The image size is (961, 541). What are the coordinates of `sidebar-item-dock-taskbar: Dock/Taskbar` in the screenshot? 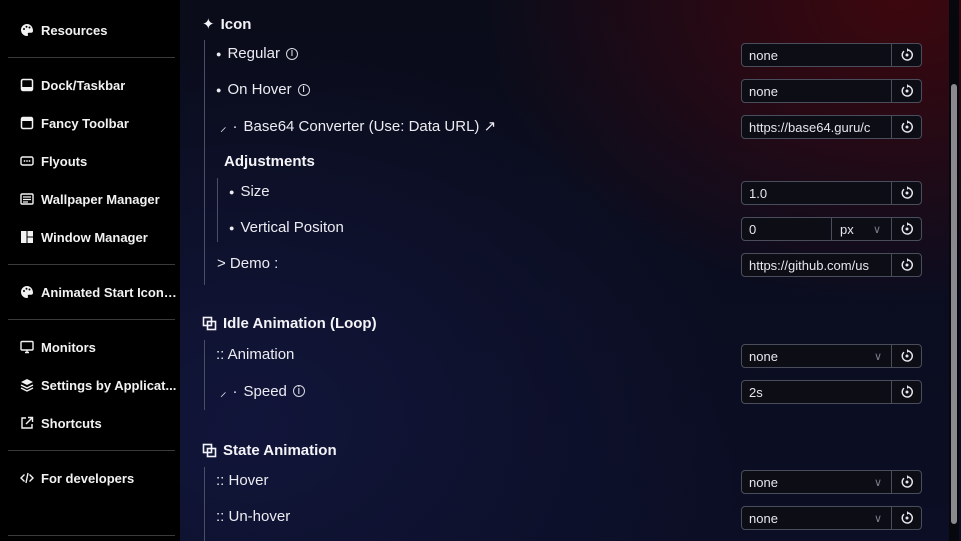 It's located at (99, 85).